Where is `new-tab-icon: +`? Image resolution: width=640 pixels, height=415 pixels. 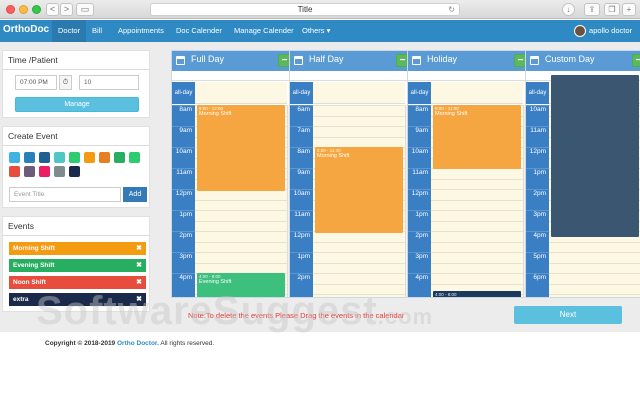 new-tab-icon: + is located at coordinates (629, 9).